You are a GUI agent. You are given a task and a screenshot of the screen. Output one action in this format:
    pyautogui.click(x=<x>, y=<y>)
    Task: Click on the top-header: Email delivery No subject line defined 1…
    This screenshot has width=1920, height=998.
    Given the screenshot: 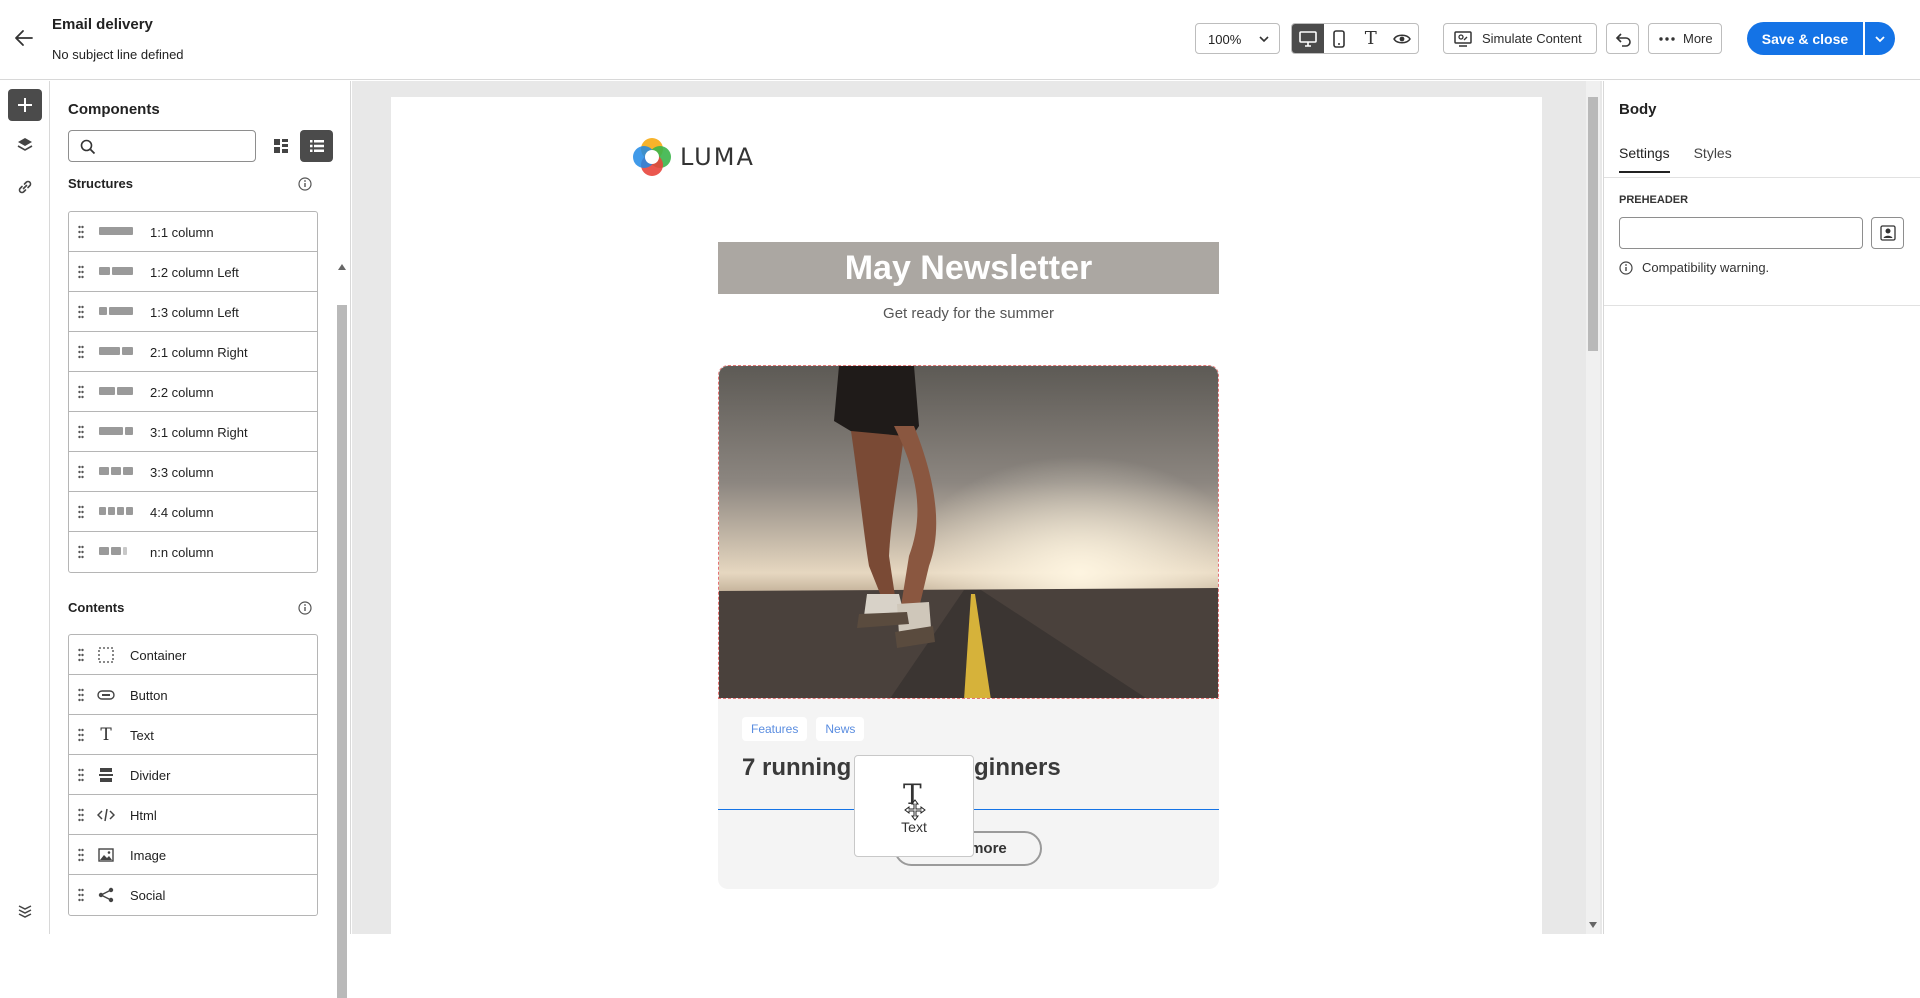 What is the action you would take?
    pyautogui.click(x=960, y=40)
    